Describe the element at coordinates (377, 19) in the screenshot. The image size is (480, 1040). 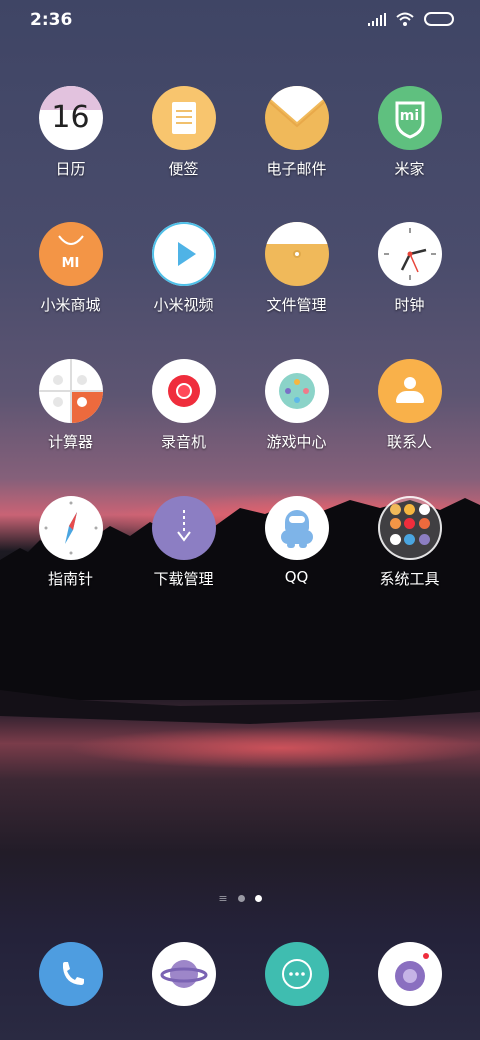
I see `signal-icon` at that location.